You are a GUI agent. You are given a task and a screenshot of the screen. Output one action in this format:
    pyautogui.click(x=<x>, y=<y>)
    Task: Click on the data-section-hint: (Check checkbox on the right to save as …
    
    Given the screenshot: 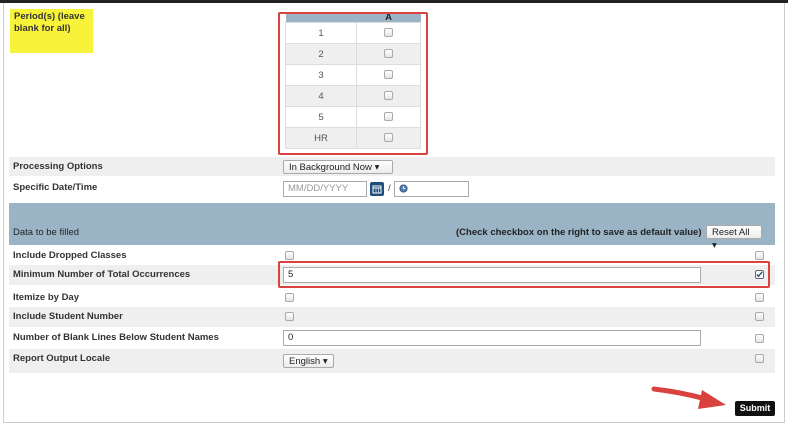 What is the action you would take?
    pyautogui.click(x=579, y=232)
    